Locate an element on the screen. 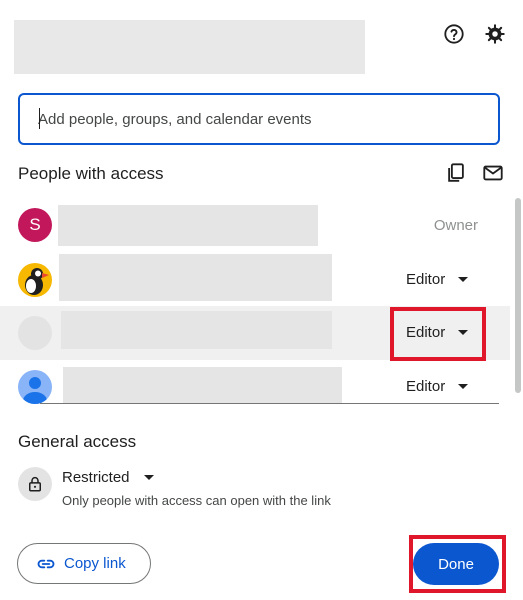  general-access-title: General access is located at coordinates (77, 441).